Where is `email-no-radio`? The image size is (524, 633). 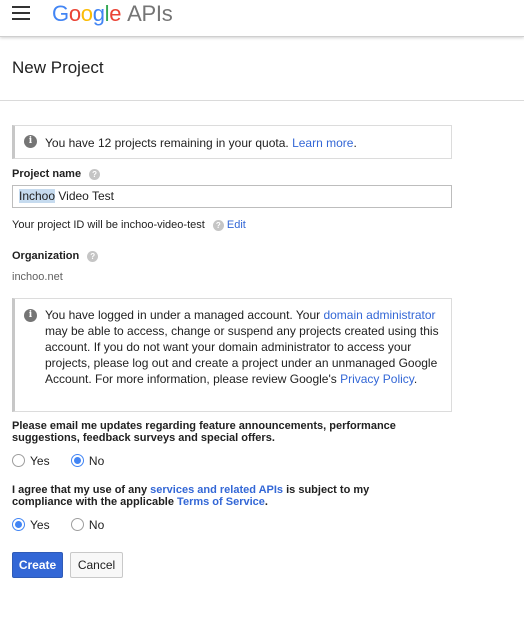 email-no-radio is located at coordinates (77, 461).